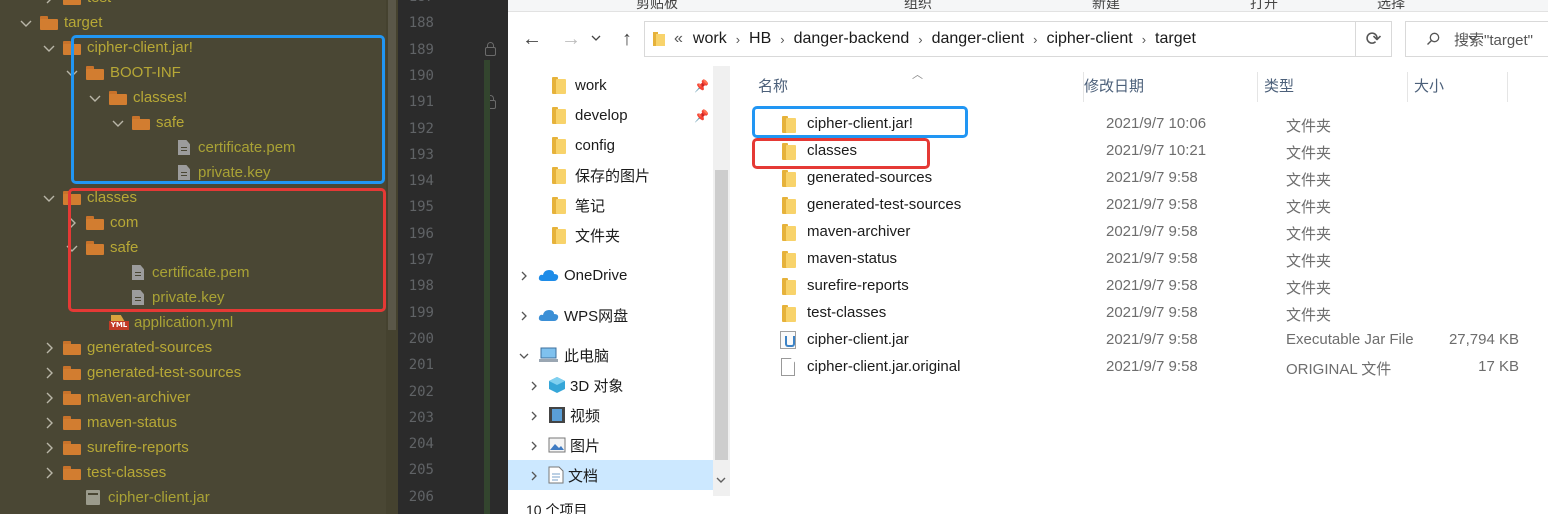 The height and width of the screenshot is (514, 1548). I want to click on nav-item: 文档, so click(610, 475).